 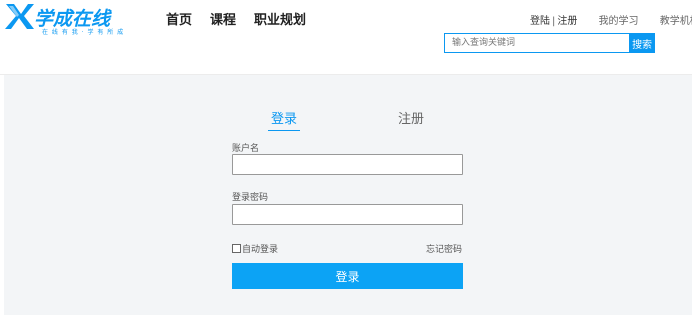 I want to click on header-auth-links: 登陆 | 注册, so click(x=555, y=21).